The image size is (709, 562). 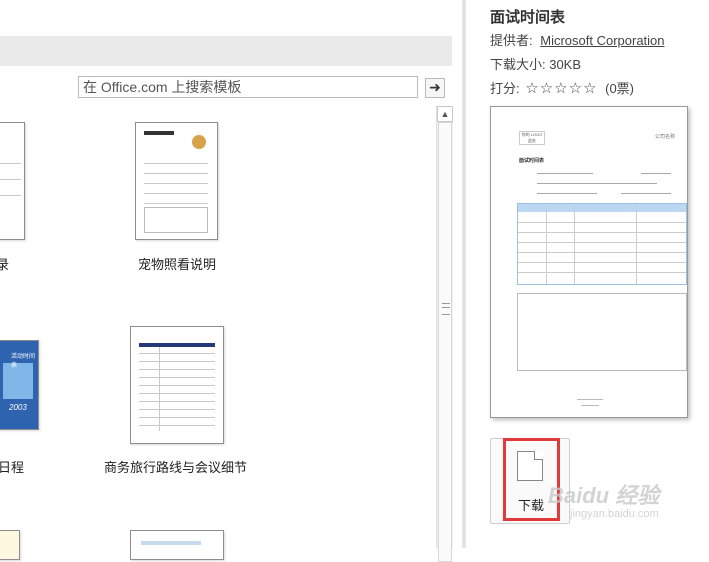 I want to click on scroll-up-arrow-icon: ▲, so click(x=445, y=114).